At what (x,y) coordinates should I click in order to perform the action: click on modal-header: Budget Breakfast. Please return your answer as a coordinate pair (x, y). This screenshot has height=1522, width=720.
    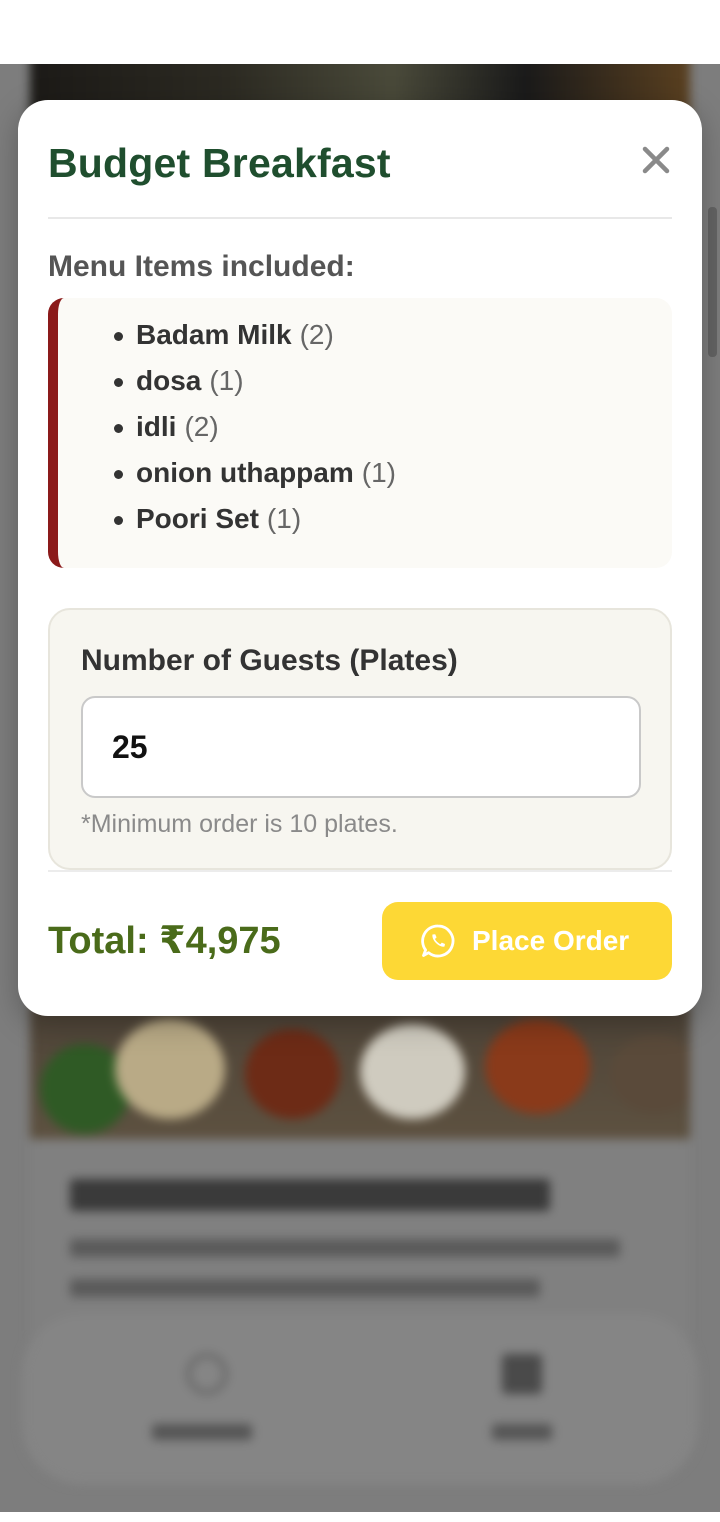
    Looking at the image, I should click on (360, 159).